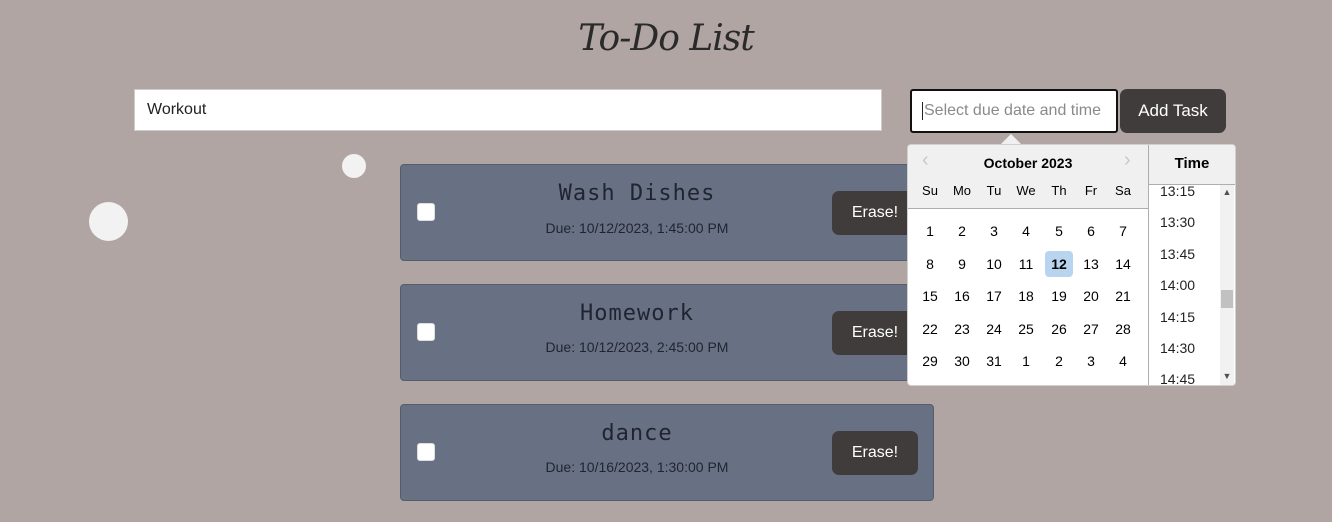  I want to click on task-input-value: Workout, so click(177, 109).